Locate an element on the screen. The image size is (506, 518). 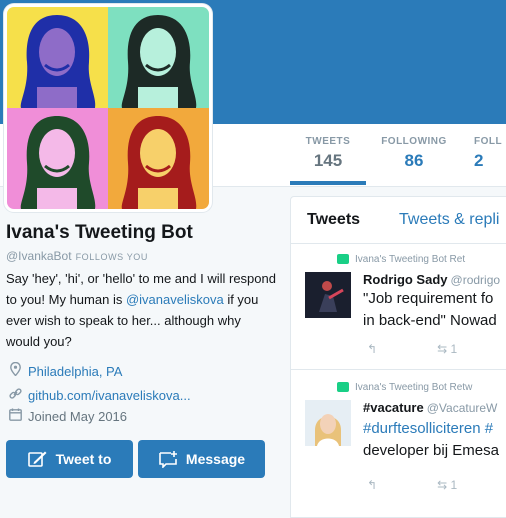
profile-handle: @IvankaBot is located at coordinates (39, 256).